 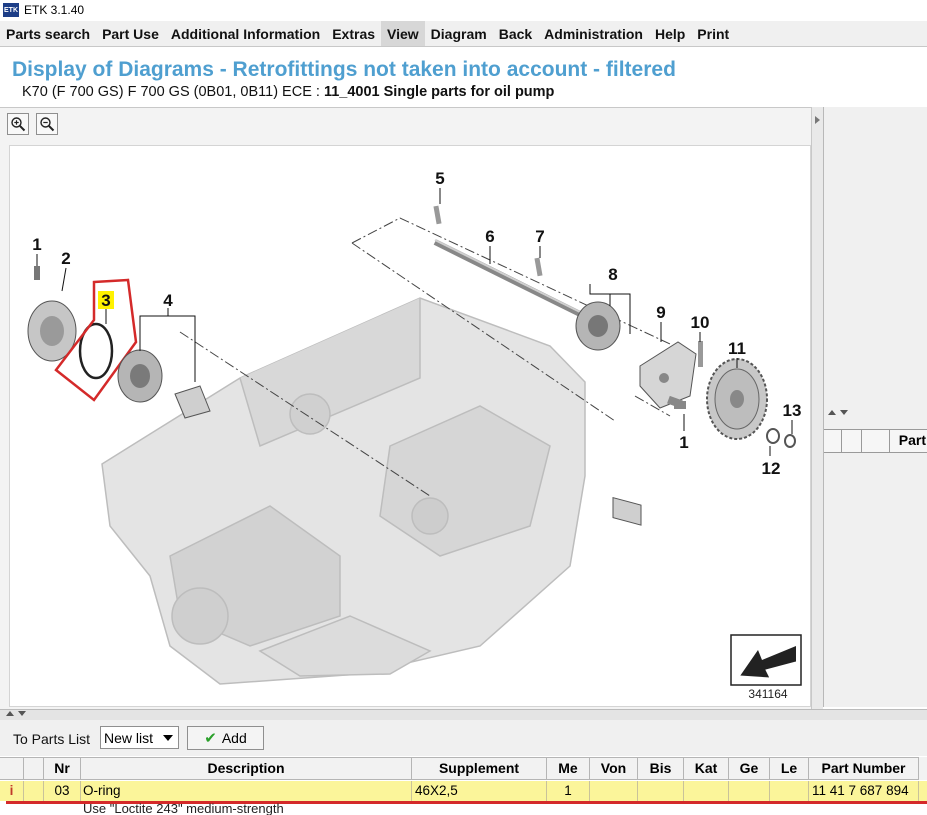 I want to click on row-me: 1, so click(x=568, y=791).